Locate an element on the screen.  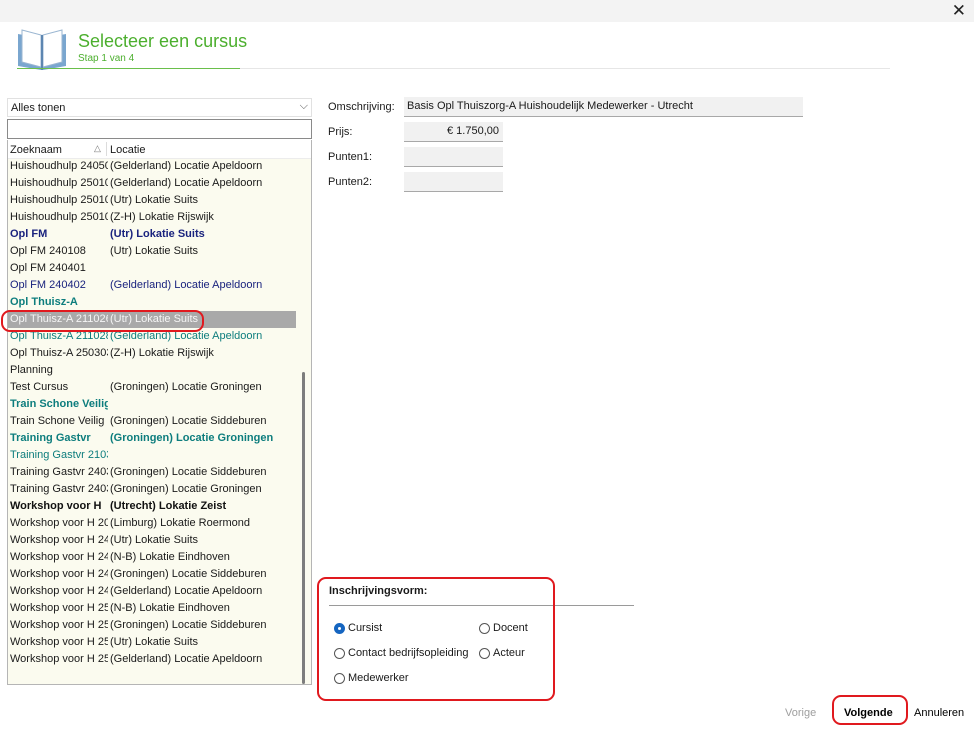
column-header-locatie: Locatie is located at coordinates (127, 150).